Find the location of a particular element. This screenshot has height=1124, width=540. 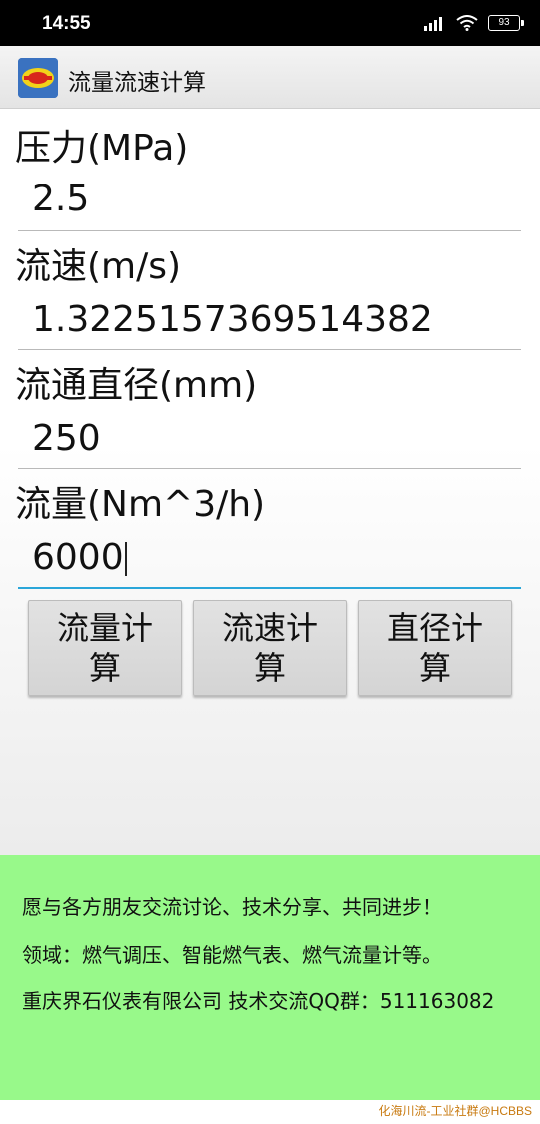

status-icons: 93 is located at coordinates (474, 23).